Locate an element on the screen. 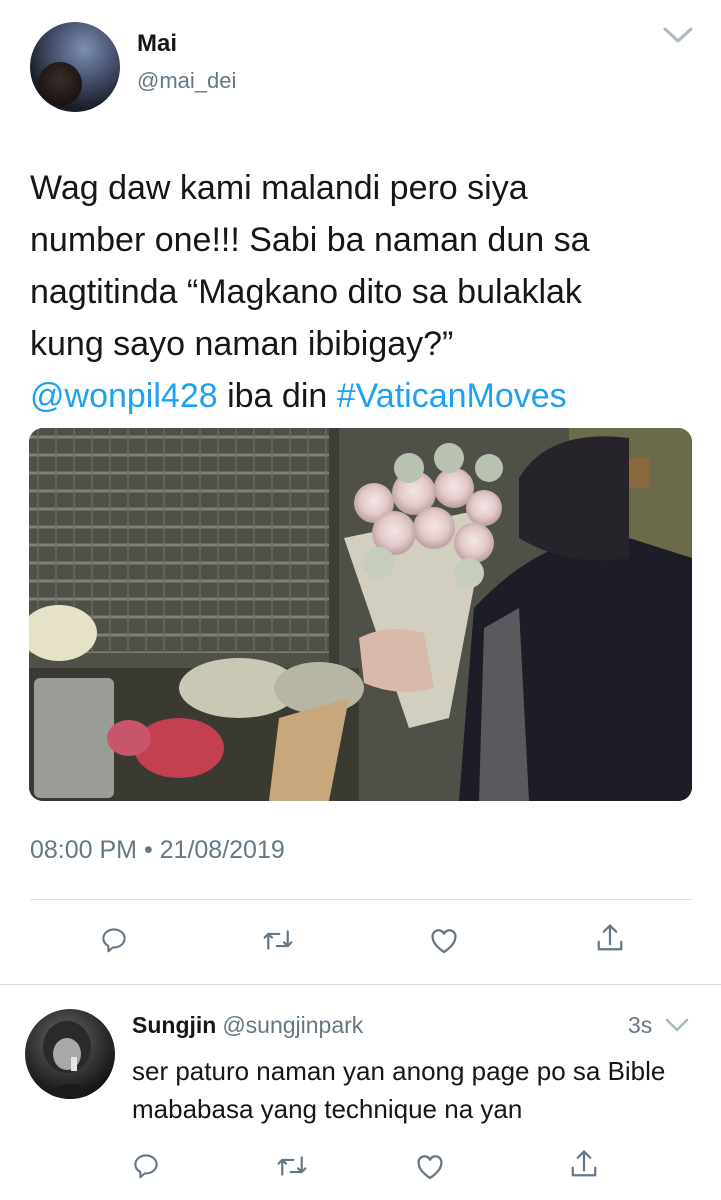  tweet-line-last: @wonpil428 iba din #VaticanMoves is located at coordinates (365, 396).